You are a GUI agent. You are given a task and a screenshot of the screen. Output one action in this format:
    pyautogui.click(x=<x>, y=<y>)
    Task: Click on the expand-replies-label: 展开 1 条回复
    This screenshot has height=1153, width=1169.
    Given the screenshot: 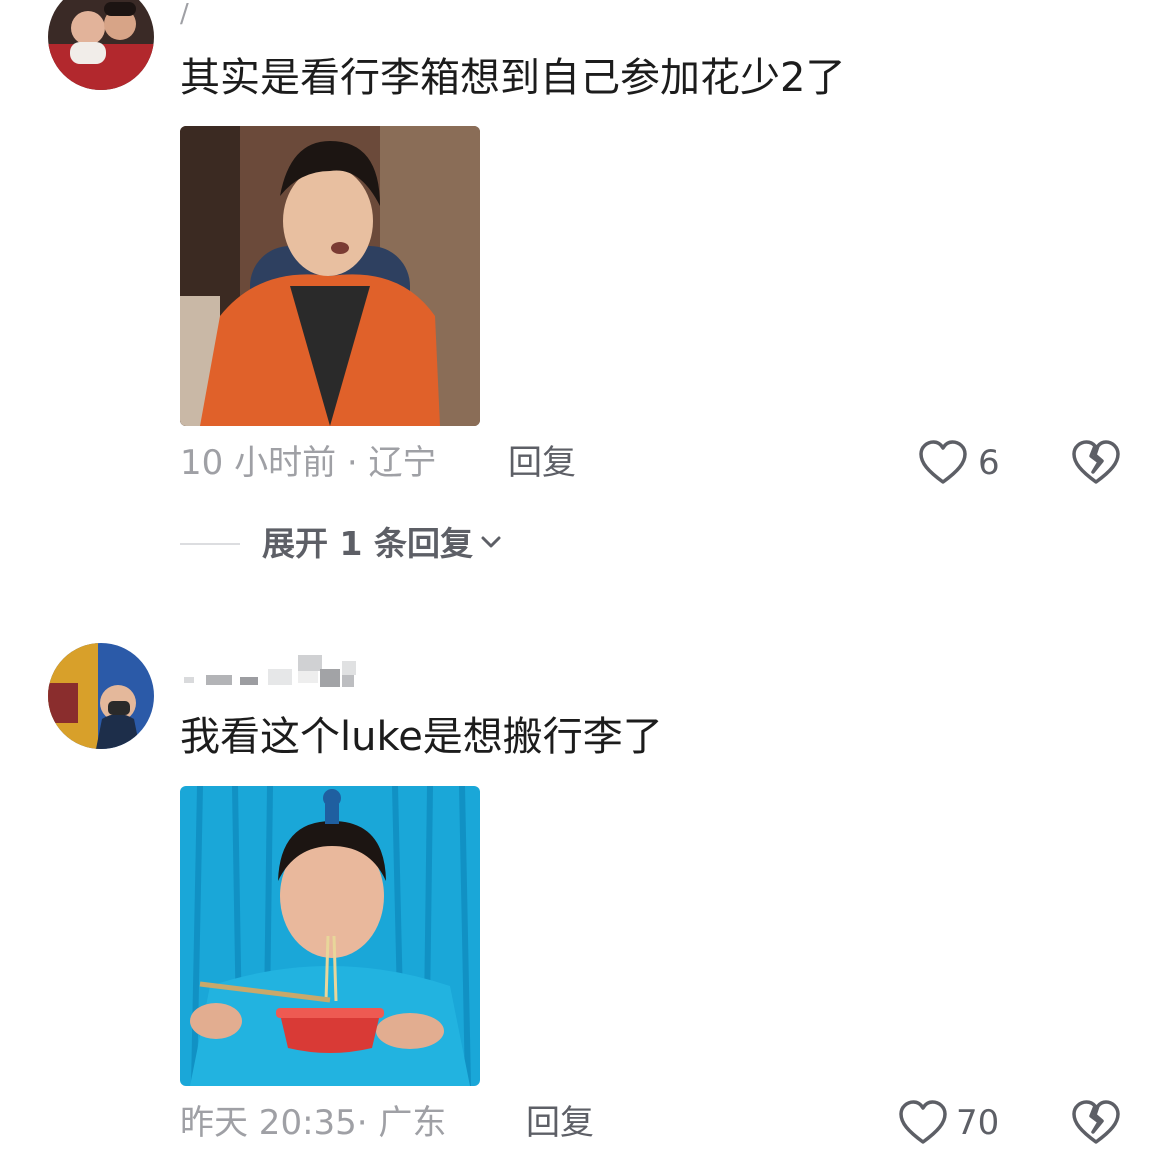 What is the action you would take?
    pyautogui.click(x=367, y=543)
    